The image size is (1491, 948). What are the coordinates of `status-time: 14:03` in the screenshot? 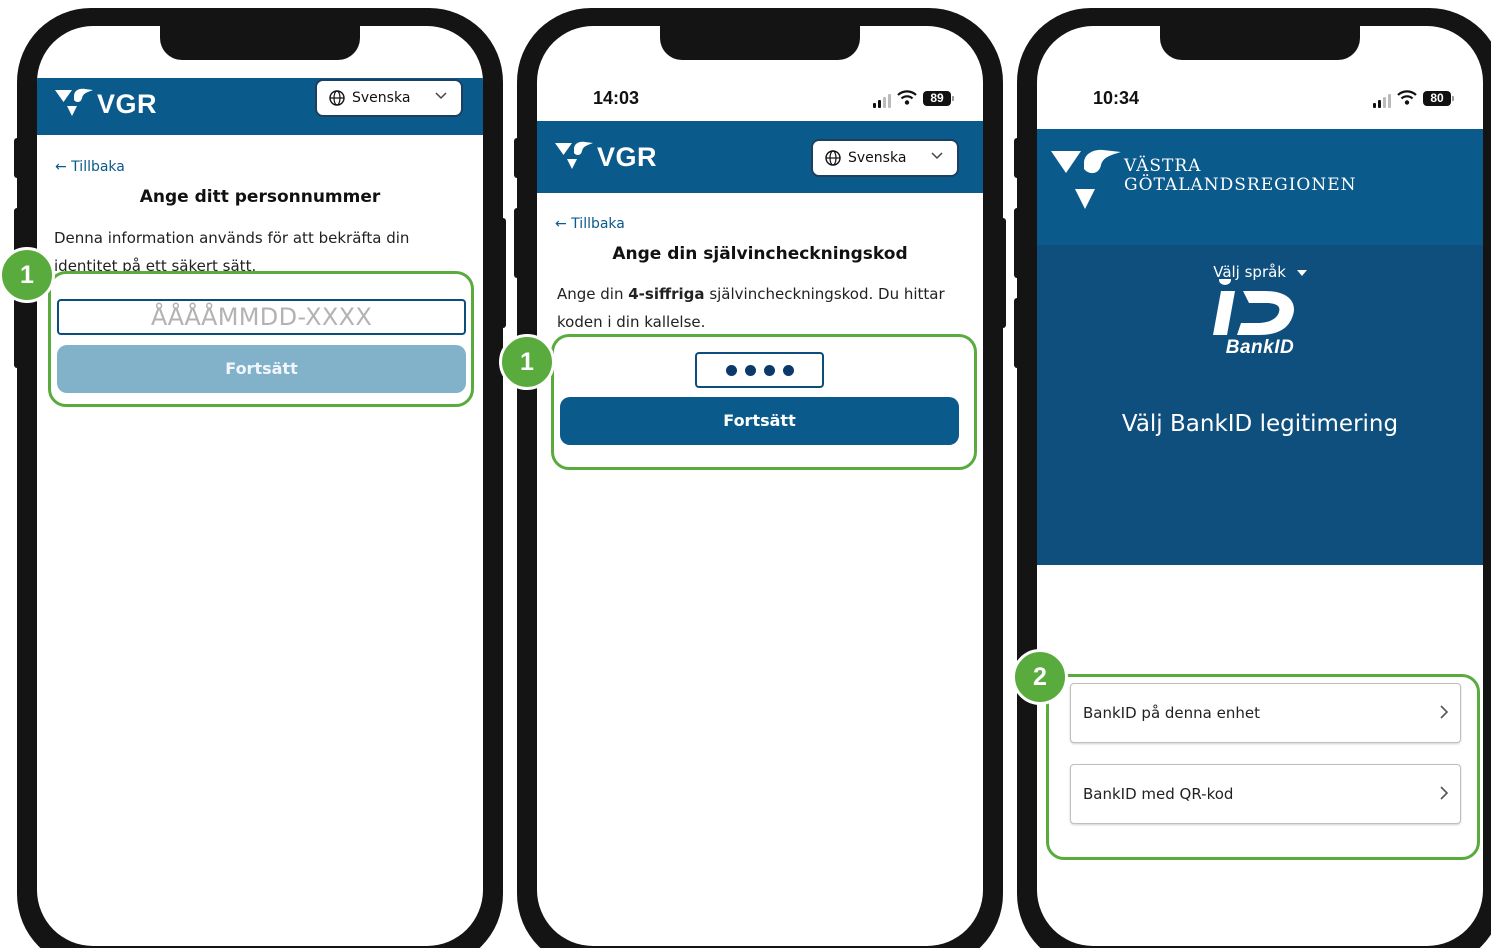 It's located at (616, 98).